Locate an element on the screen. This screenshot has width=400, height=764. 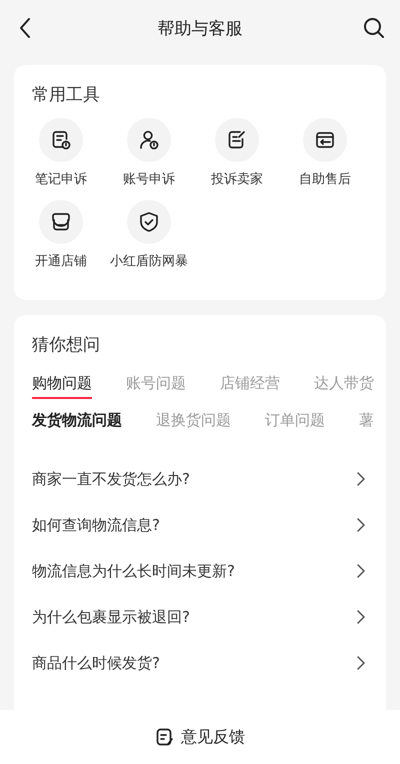
question-link: 如何查询物流信息? is located at coordinates (96, 525).